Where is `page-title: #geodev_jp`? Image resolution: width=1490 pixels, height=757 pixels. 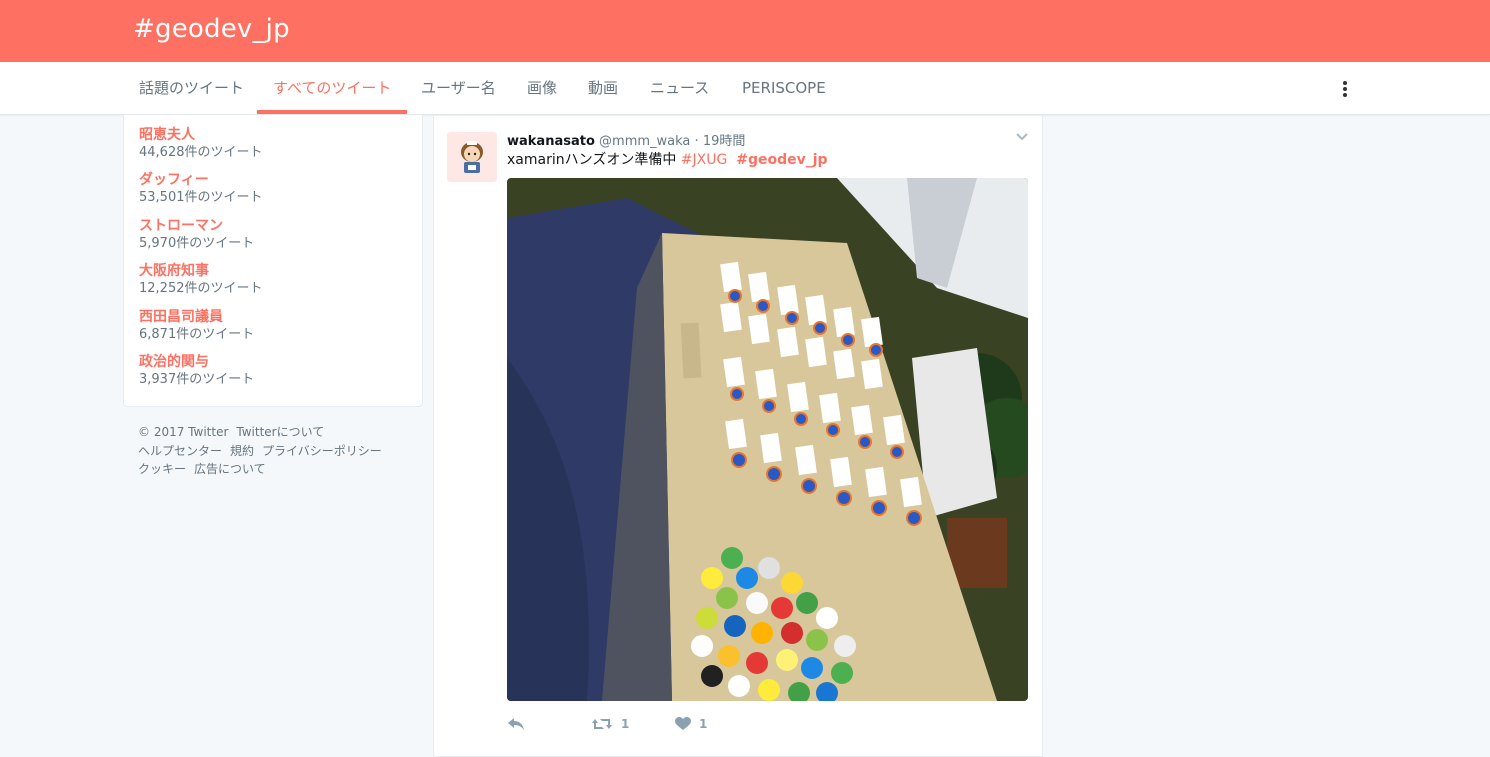 page-title: #geodev_jp is located at coordinates (211, 29).